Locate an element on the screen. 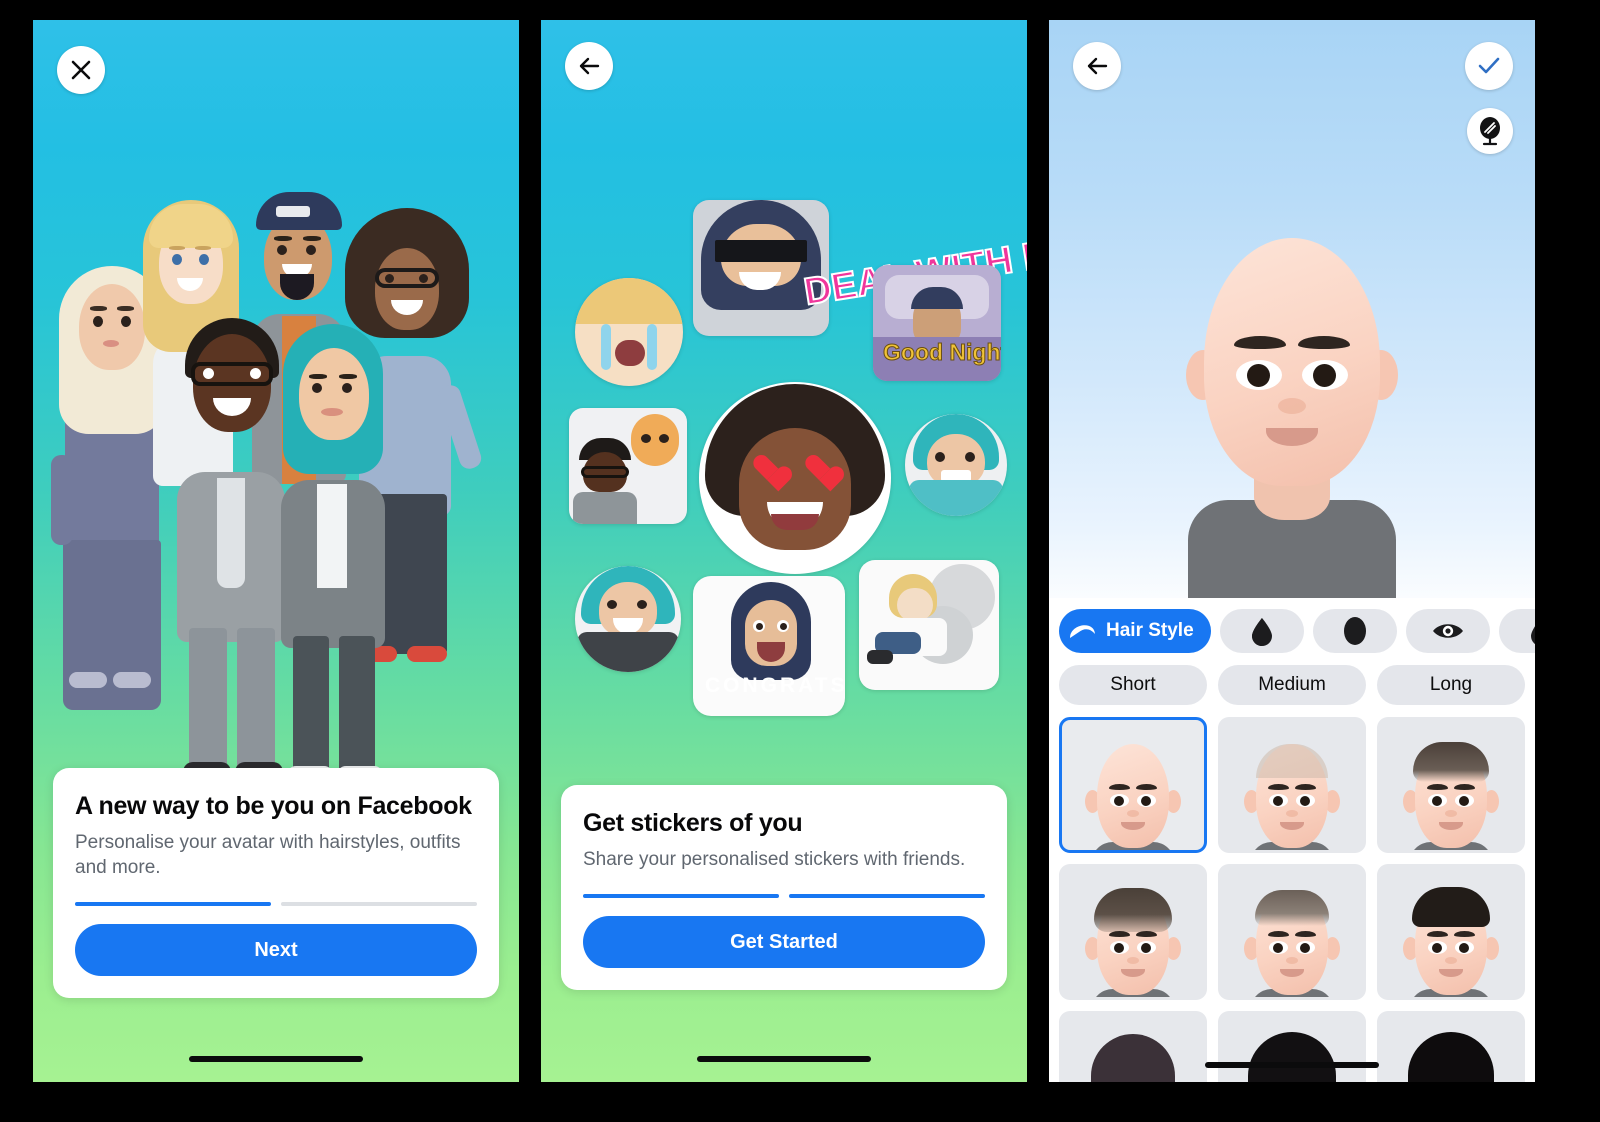 This screenshot has height=1122, width=1600. tab-hair-style: Hair Style is located at coordinates (1135, 631).